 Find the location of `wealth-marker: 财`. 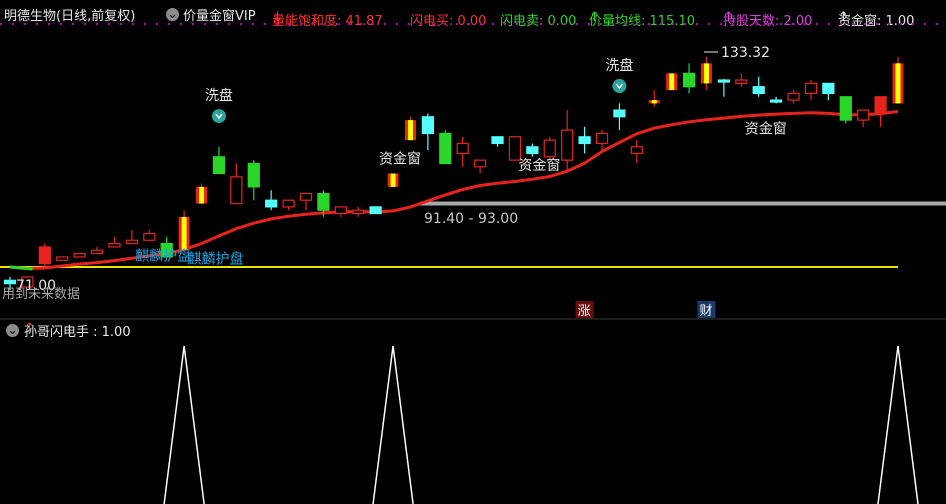

wealth-marker: 财 is located at coordinates (706, 310).